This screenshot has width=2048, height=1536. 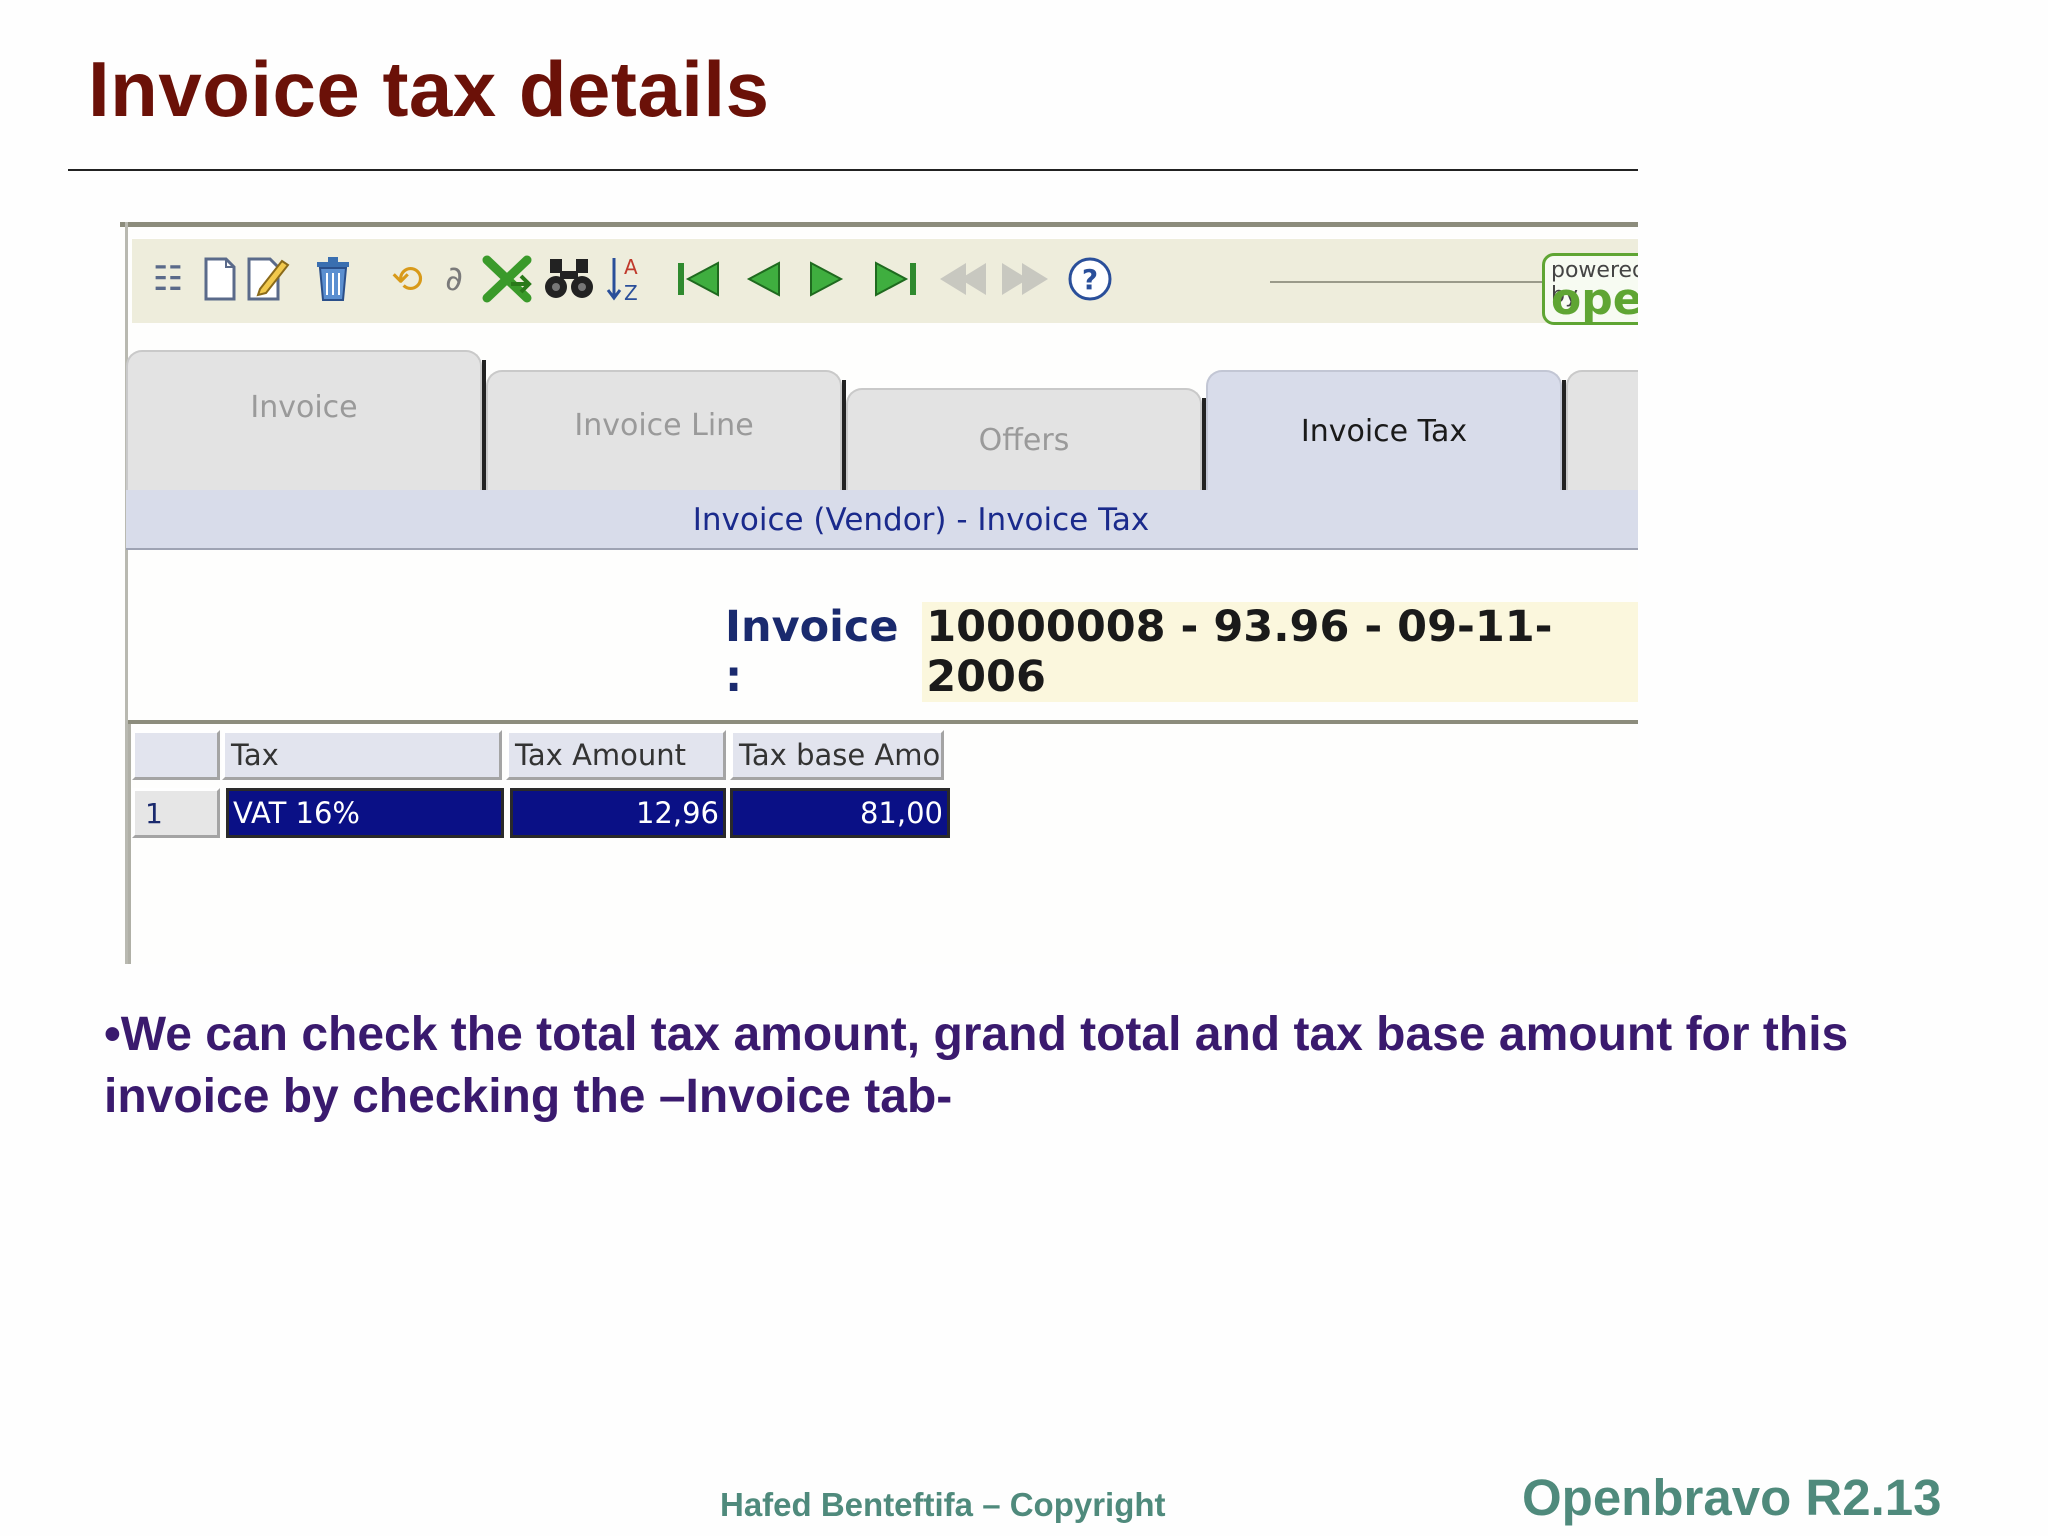 I want to click on grid-border-left, so click(x=129, y=844).